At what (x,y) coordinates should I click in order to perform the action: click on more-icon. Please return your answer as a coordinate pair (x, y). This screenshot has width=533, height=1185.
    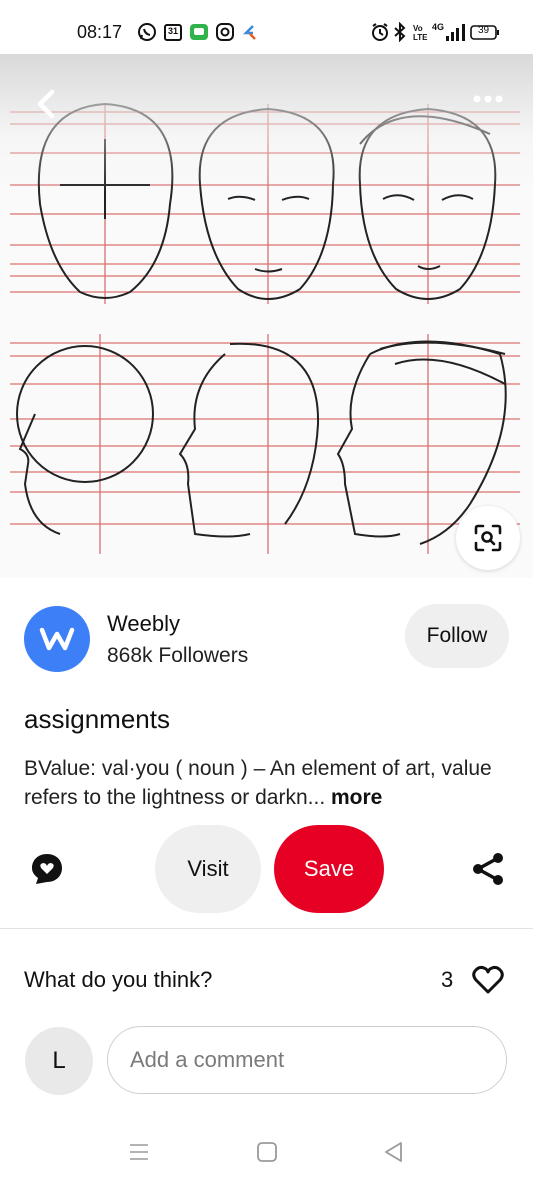
    Looking at the image, I should click on (488, 99).